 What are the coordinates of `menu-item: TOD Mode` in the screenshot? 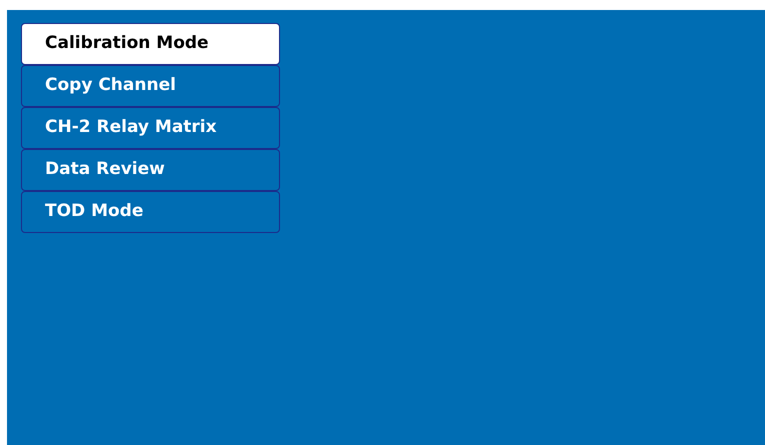 It's located at (150, 212).